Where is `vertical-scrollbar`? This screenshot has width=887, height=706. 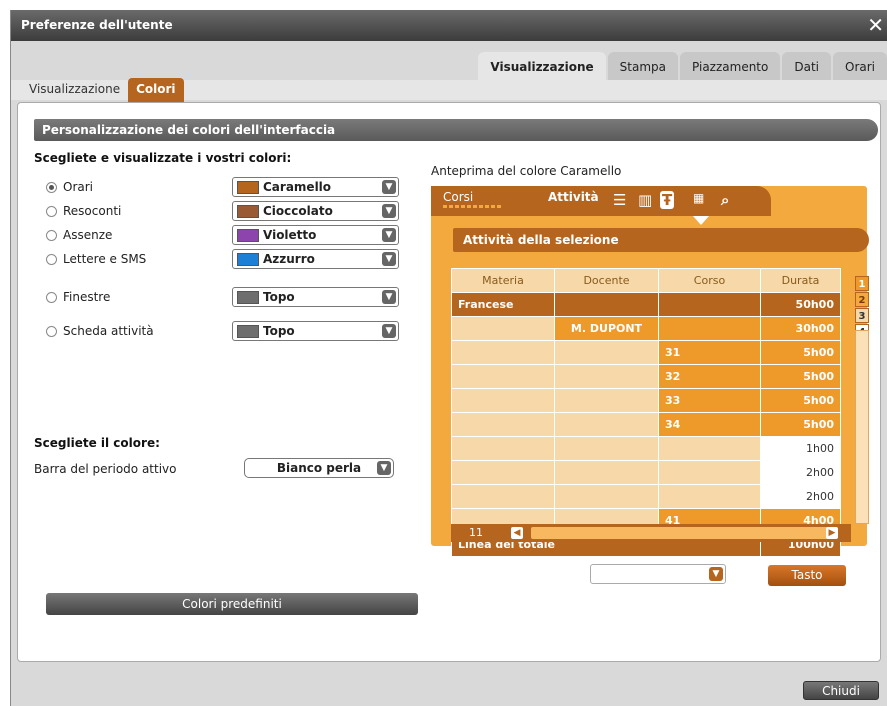 vertical-scrollbar is located at coordinates (862, 427).